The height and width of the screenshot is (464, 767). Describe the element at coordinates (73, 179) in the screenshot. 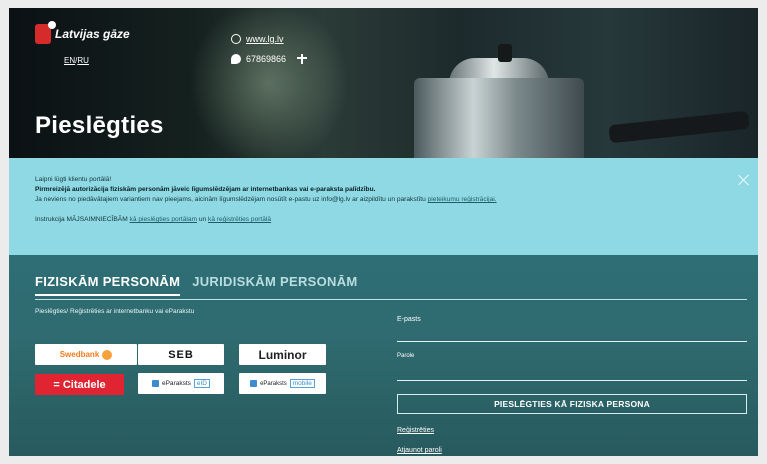

I see `notice-welcome: Laipni lūgti klientu portālā!` at that location.